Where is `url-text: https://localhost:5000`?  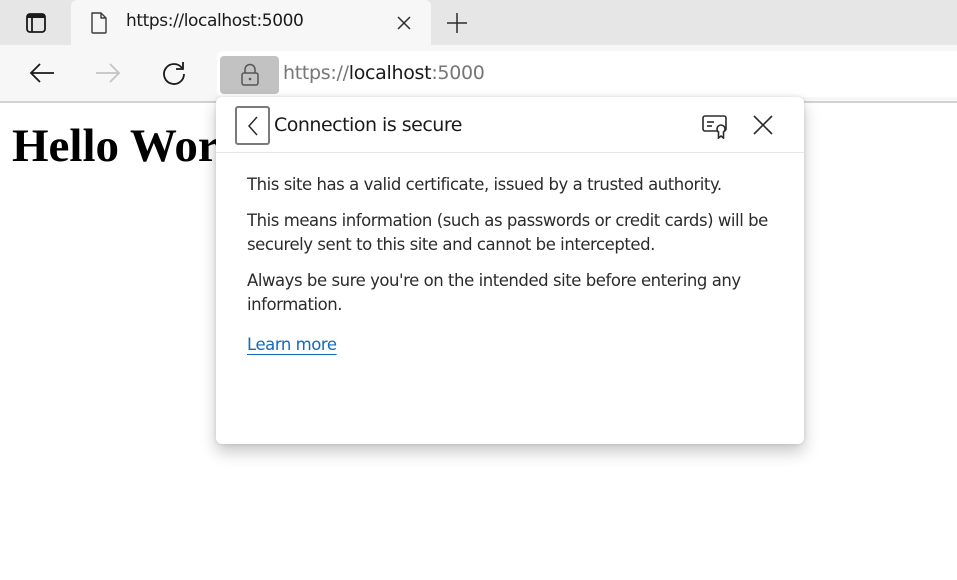
url-text: https://localhost:5000 is located at coordinates (384, 73).